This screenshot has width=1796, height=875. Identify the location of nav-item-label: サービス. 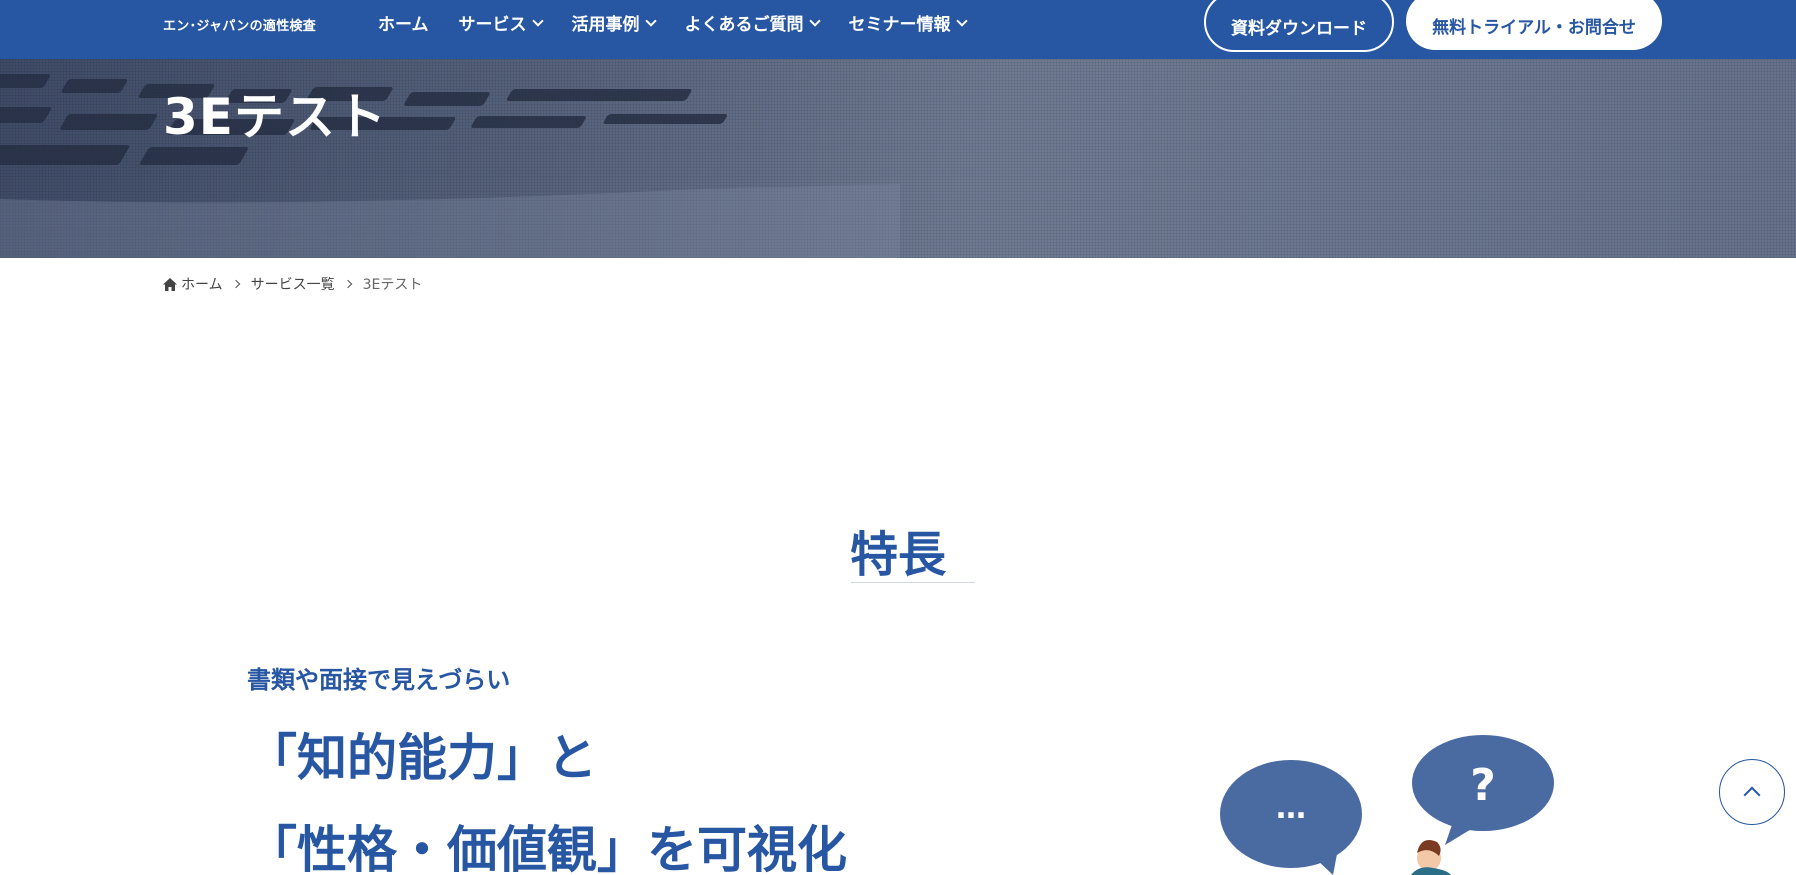
(492, 25).